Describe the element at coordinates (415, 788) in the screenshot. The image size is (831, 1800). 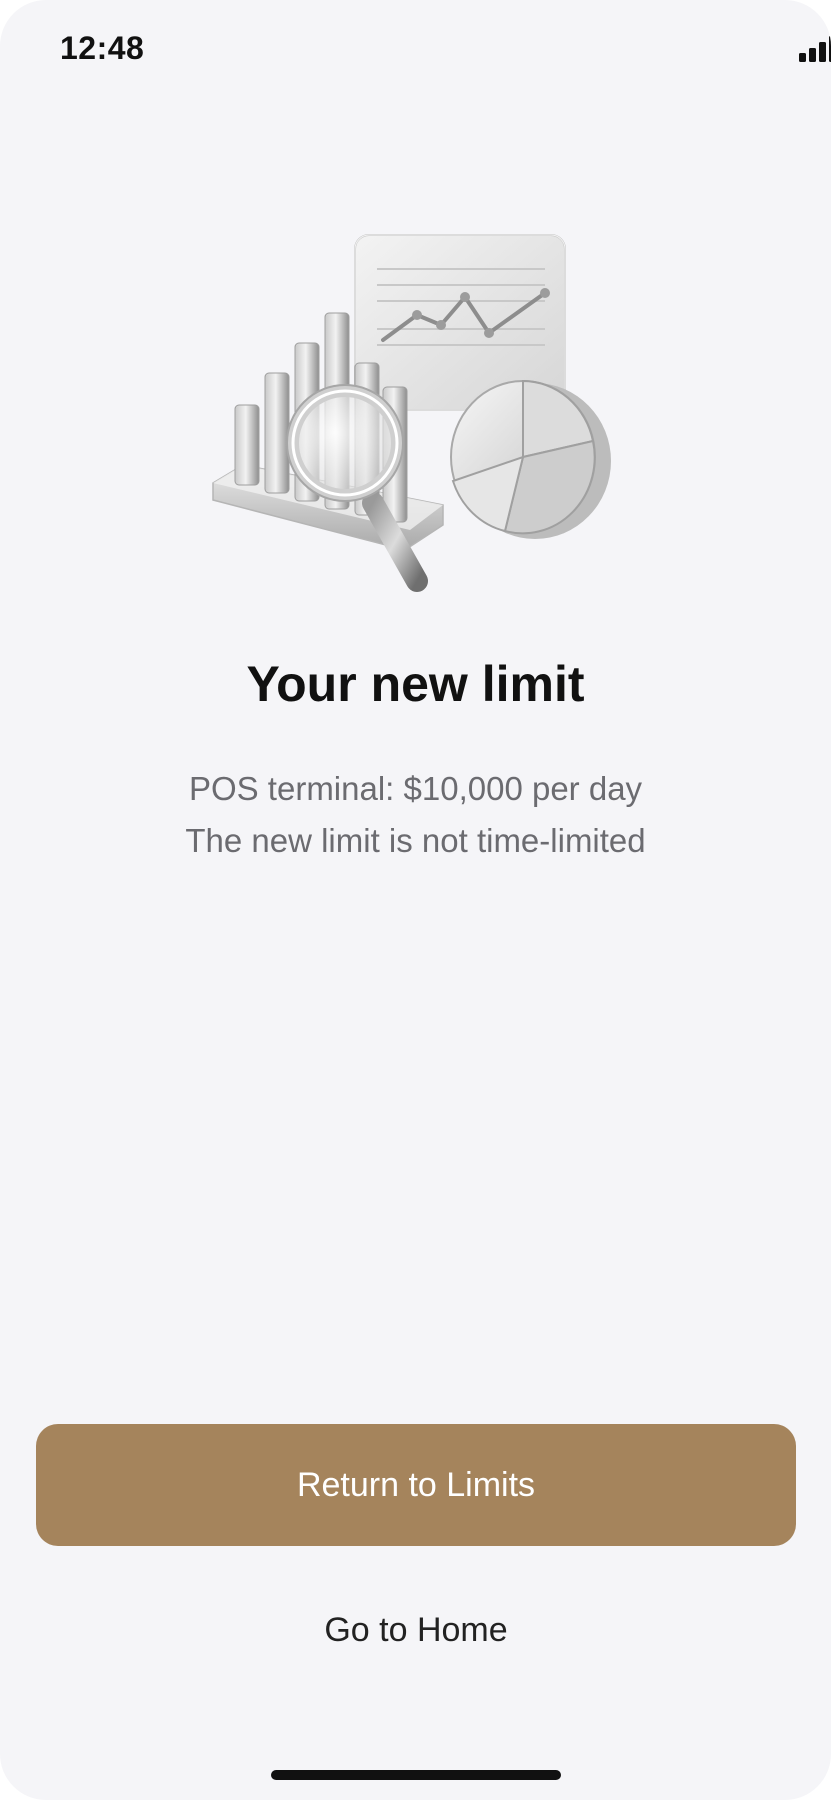
I see `limit-detail: POS terminal: $10,000 per day` at that location.